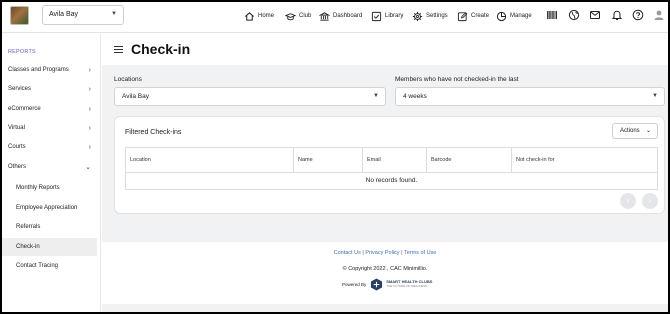  I want to click on locations-label: Locations, so click(128, 79).